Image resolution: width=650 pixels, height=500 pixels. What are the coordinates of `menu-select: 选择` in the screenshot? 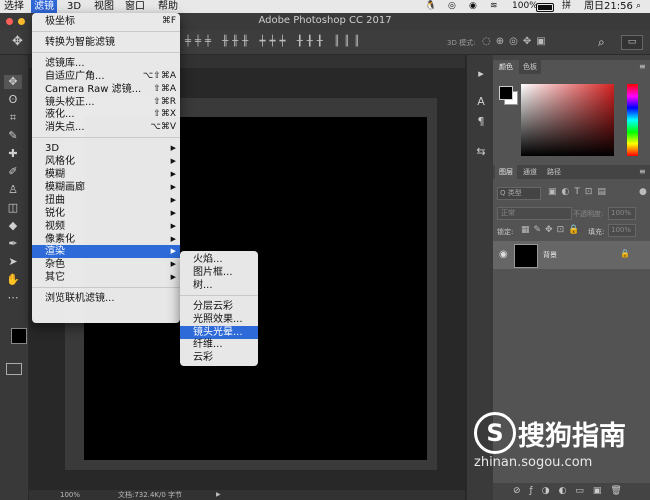 It's located at (14, 6).